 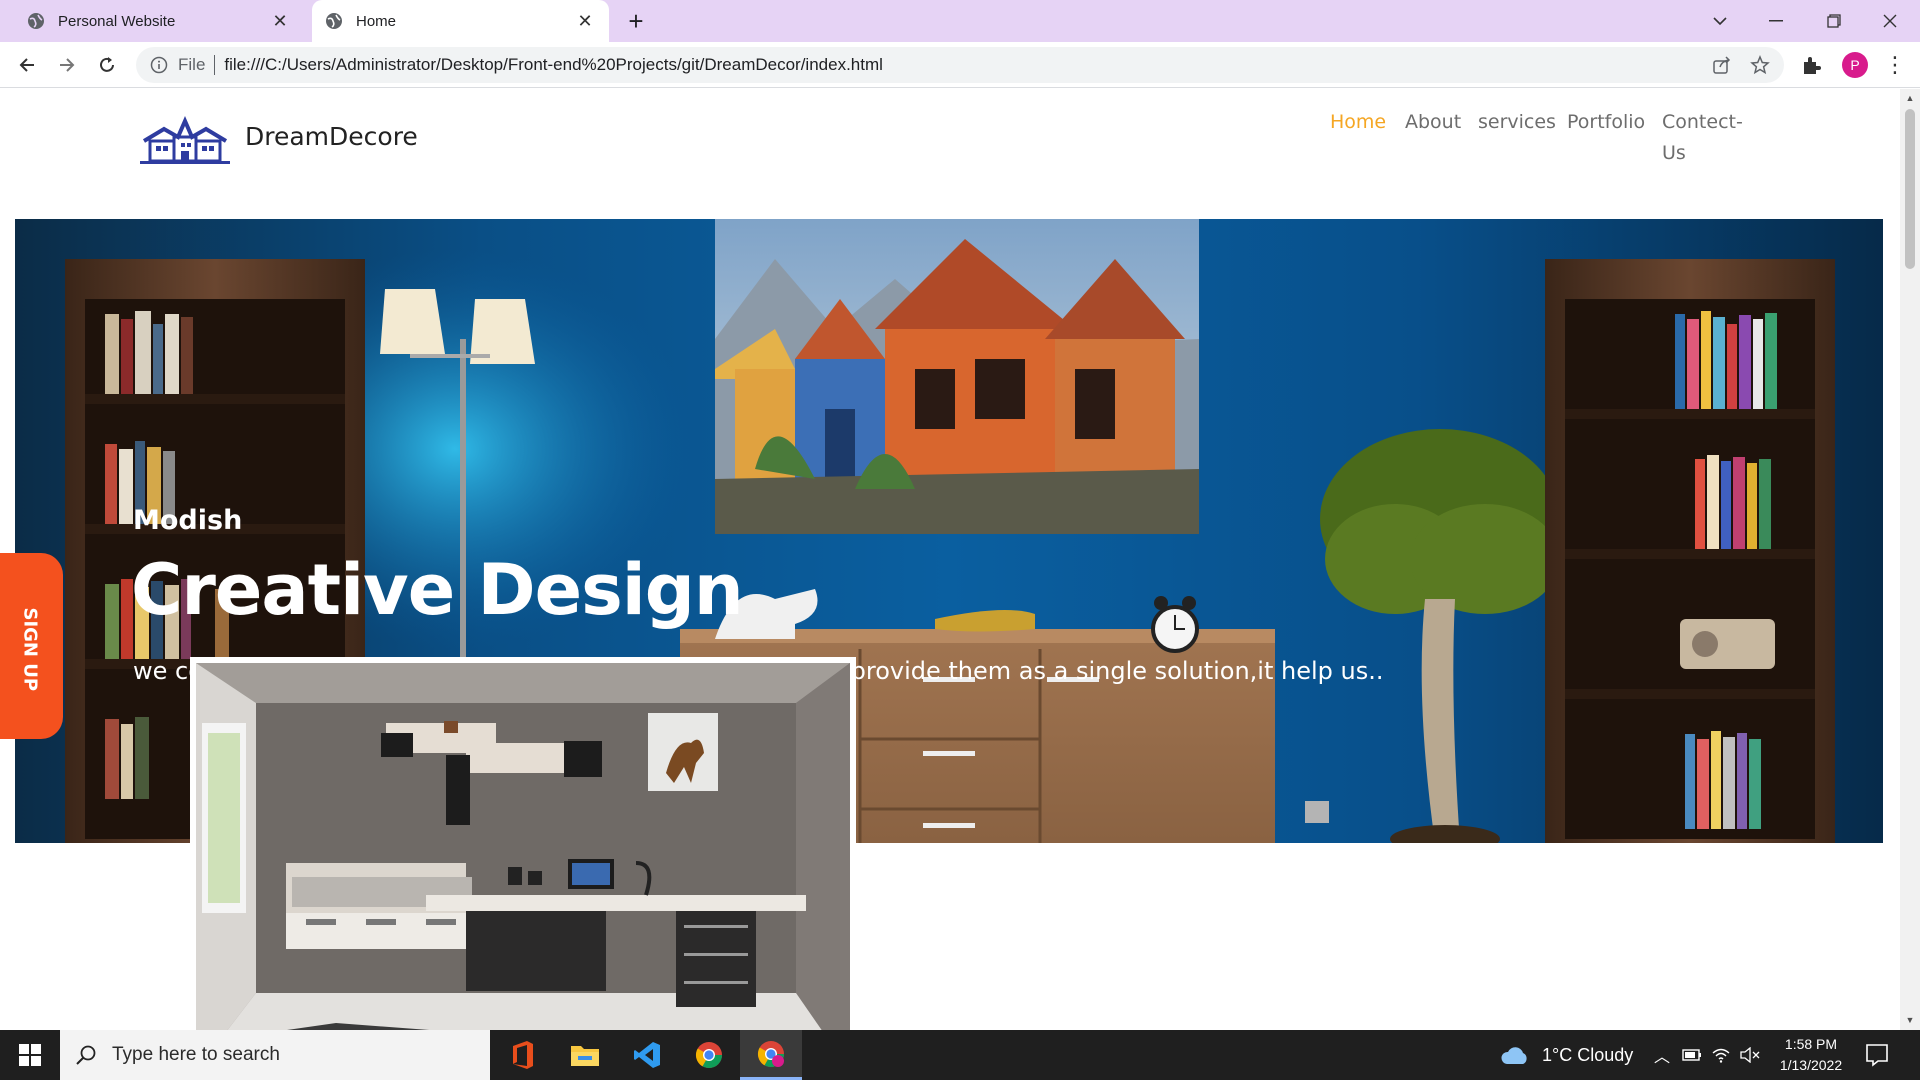 I want to click on tab-home: Home ✕, so click(x=460, y=21).